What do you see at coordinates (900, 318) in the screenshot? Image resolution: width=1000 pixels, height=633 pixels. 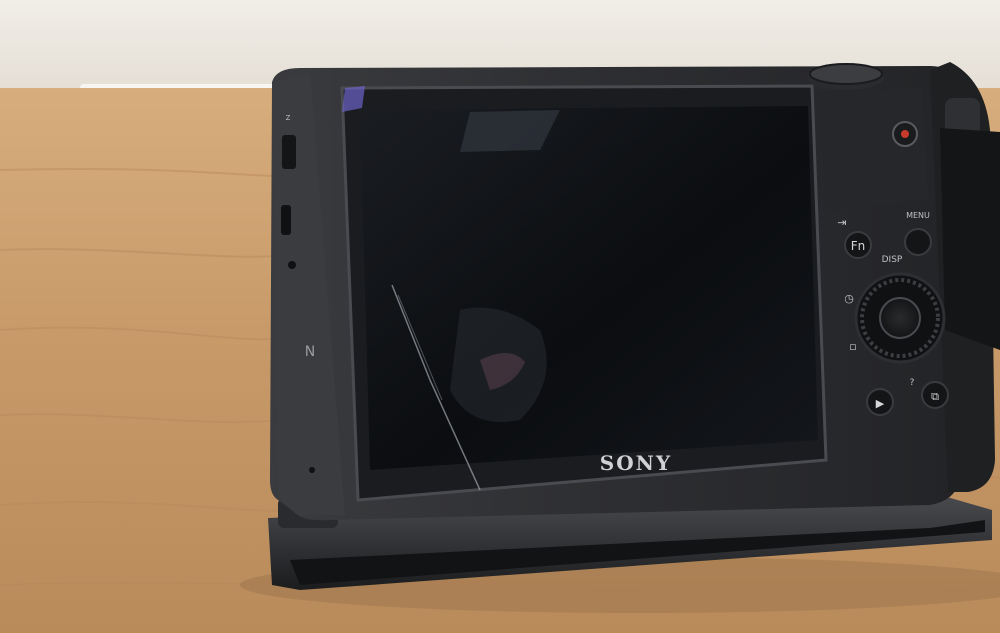 I see `center-button` at bounding box center [900, 318].